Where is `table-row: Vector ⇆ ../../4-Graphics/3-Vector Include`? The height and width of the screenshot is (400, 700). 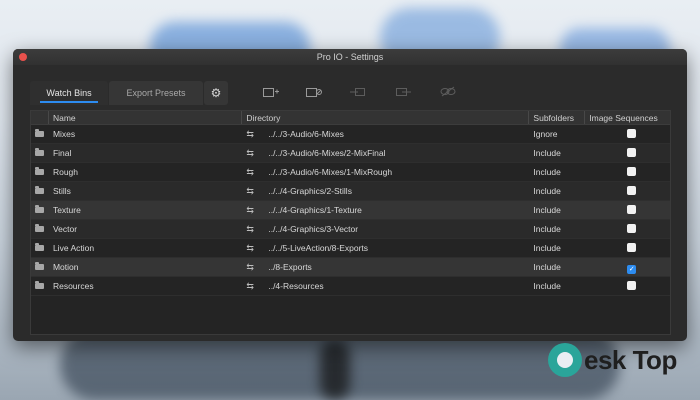 table-row: Vector ⇆ ../../4-Graphics/3-Vector Include is located at coordinates (350, 229).